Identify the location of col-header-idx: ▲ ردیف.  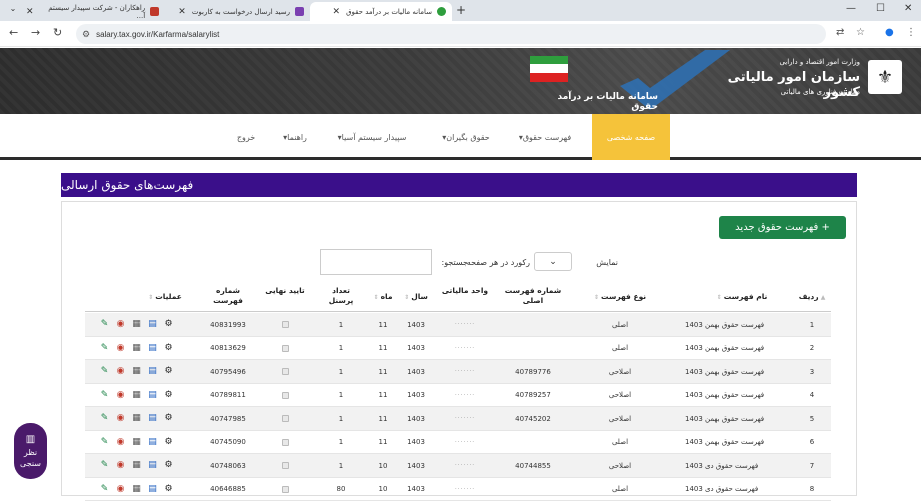
(812, 297).